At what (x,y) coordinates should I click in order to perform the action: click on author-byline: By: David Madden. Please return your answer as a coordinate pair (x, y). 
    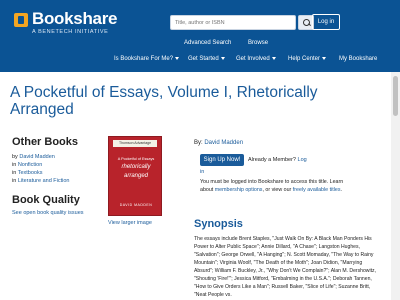
    Looking at the image, I should click on (218, 143).